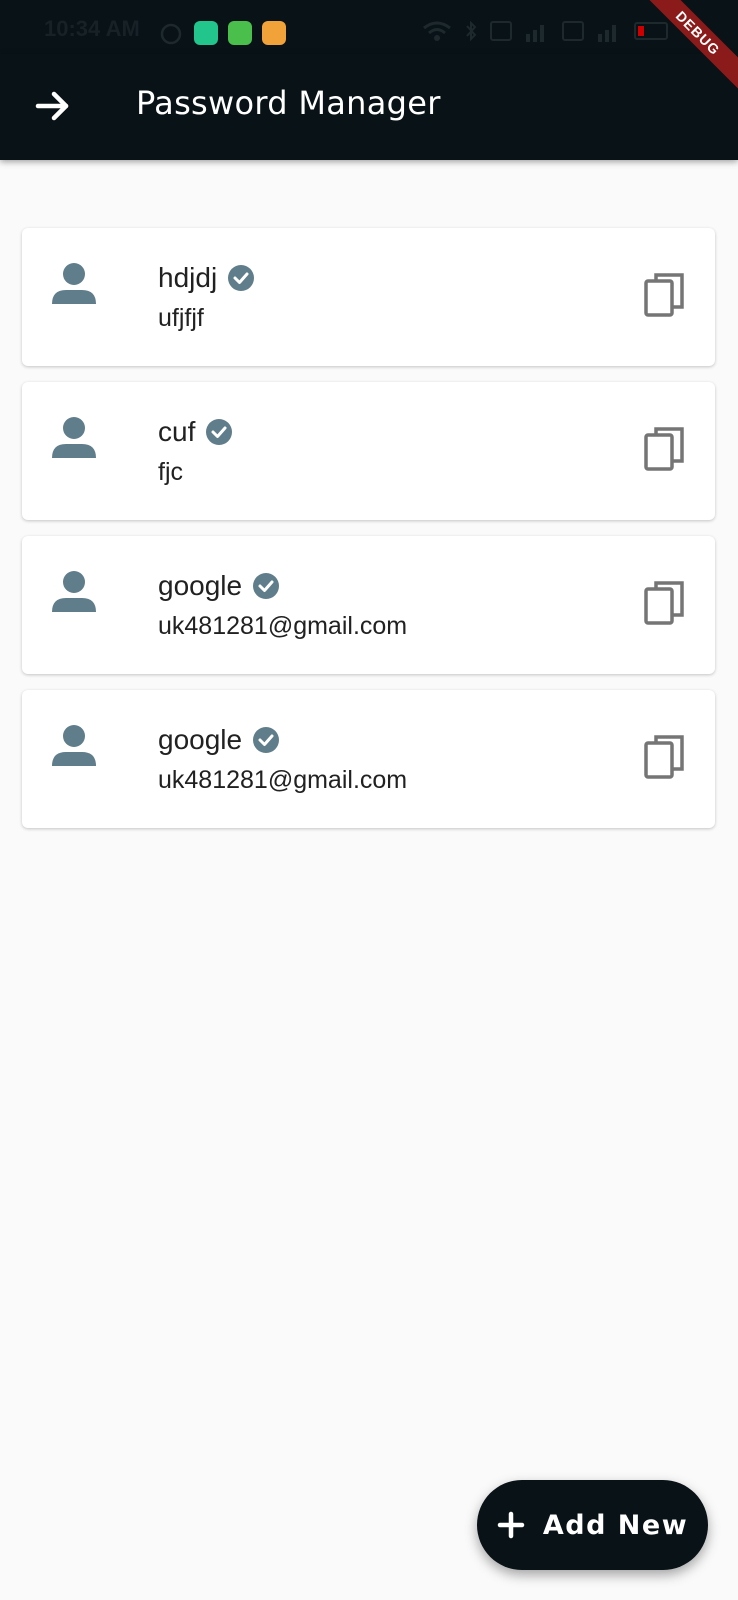  I want to click on status-system-icons, so click(545, 31).